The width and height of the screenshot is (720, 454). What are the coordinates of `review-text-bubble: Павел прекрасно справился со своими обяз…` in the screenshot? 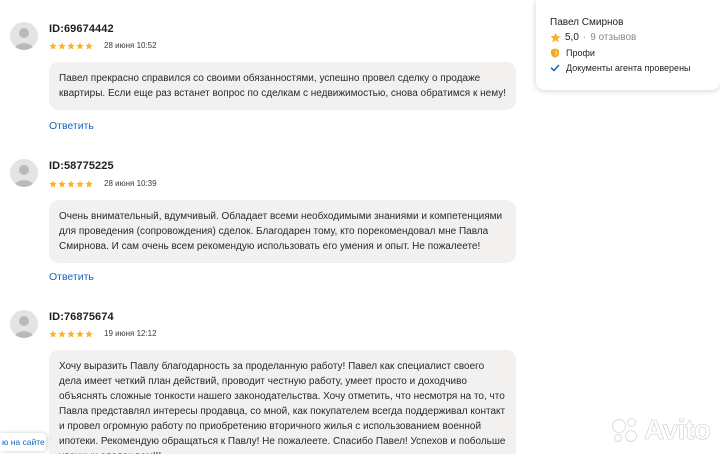 It's located at (282, 86).